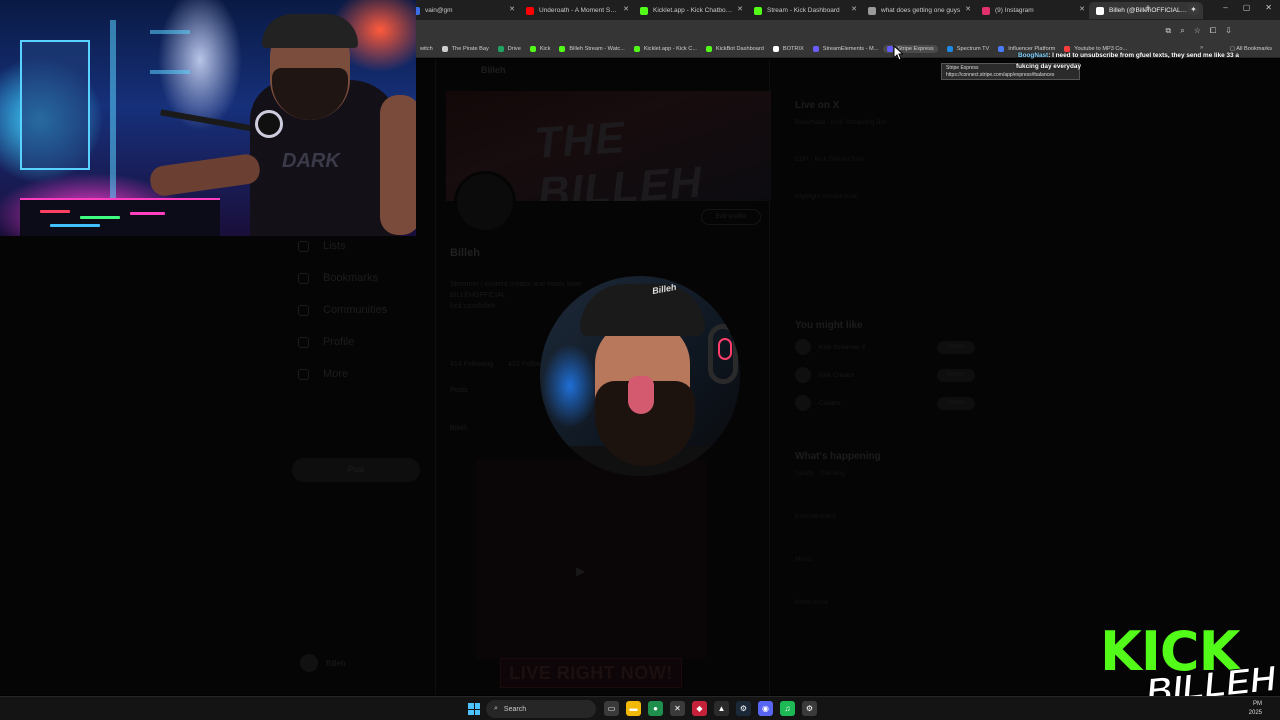 The image size is (1280, 720). What do you see at coordinates (725, 349) in the screenshot?
I see `headset-led-ring` at bounding box center [725, 349].